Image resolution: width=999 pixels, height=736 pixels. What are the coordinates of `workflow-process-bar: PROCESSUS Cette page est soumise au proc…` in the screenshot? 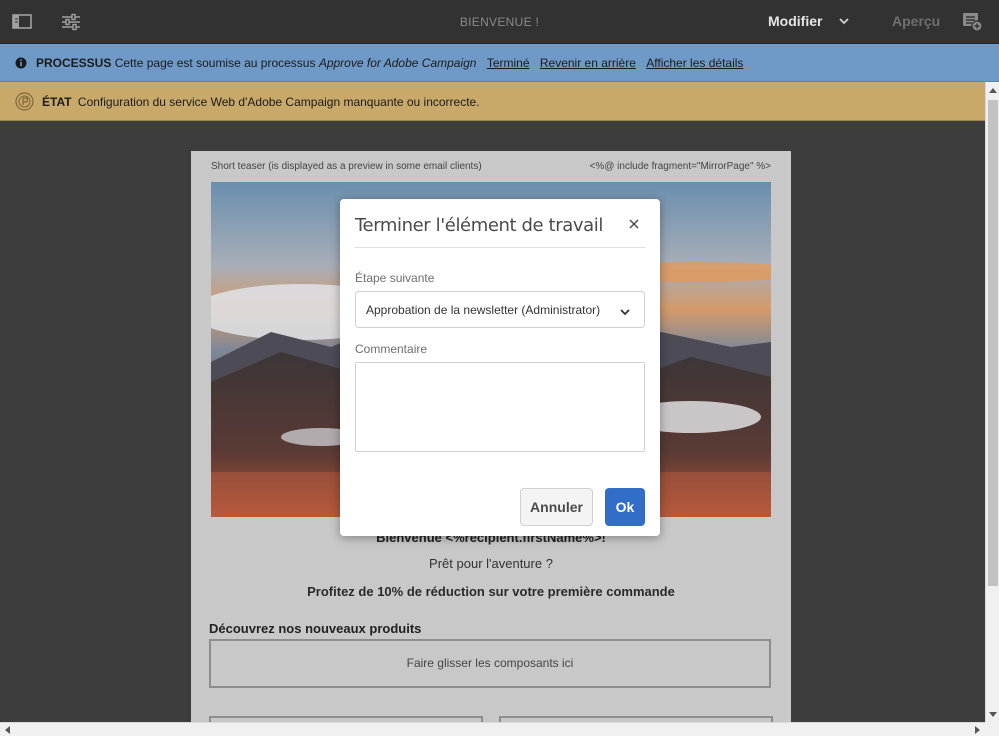 It's located at (499, 63).